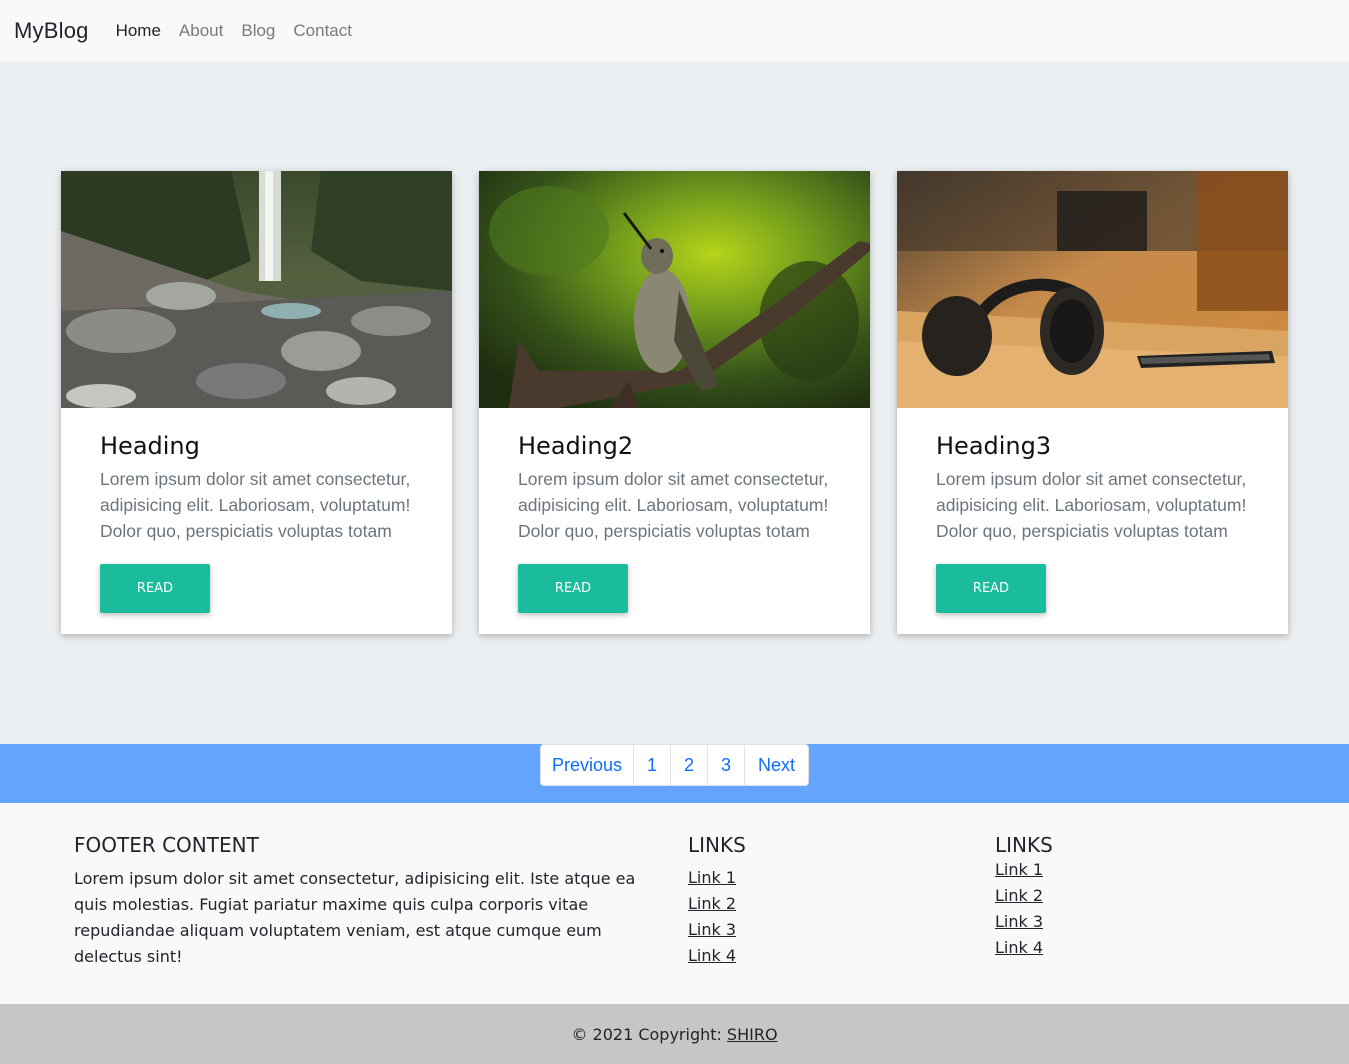 This screenshot has width=1349, height=1064. I want to click on copyright-text: © 2021 Copyright:, so click(646, 1034).